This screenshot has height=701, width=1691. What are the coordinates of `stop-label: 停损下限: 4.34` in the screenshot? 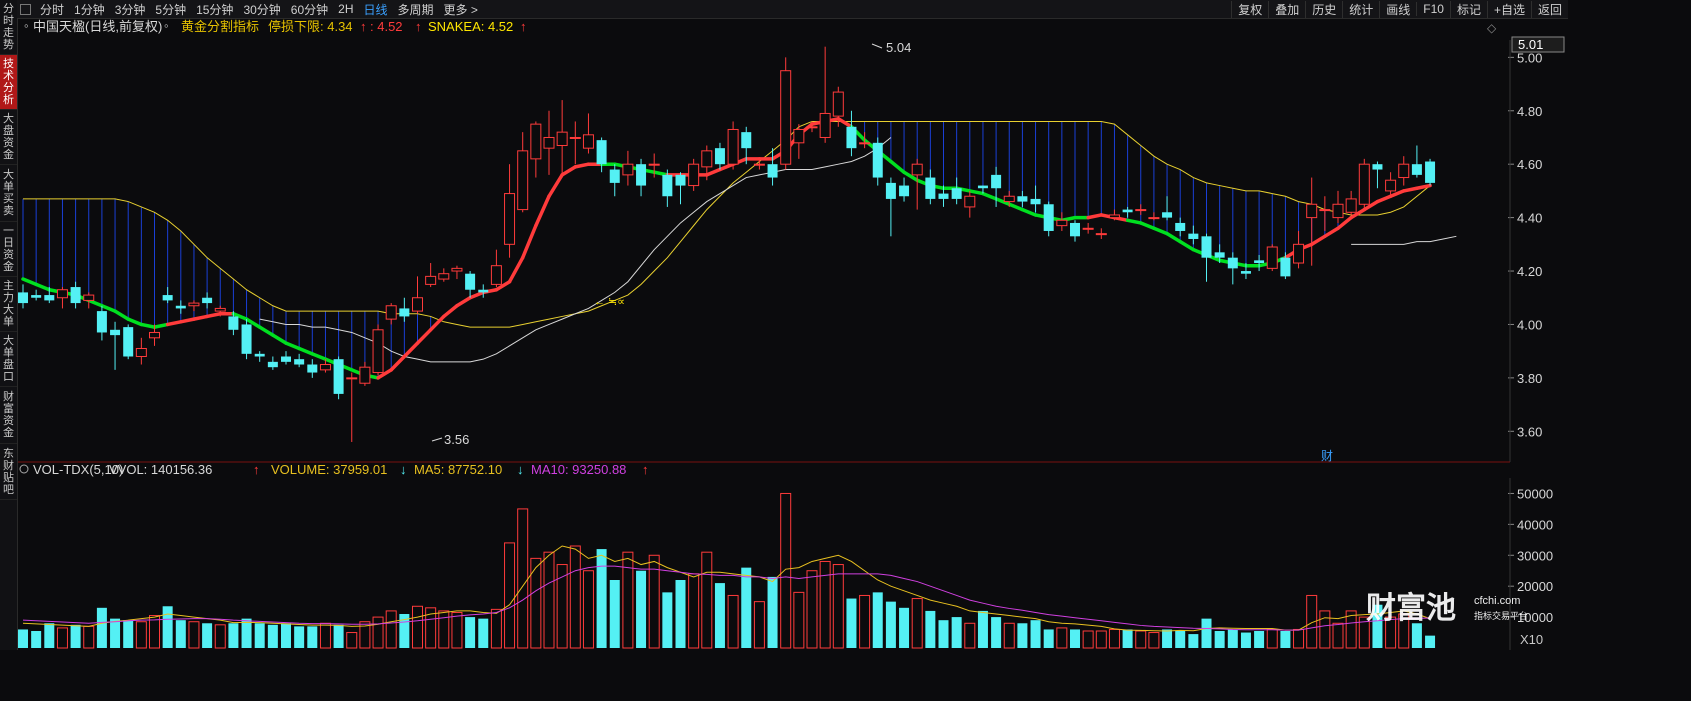 It's located at (310, 26).